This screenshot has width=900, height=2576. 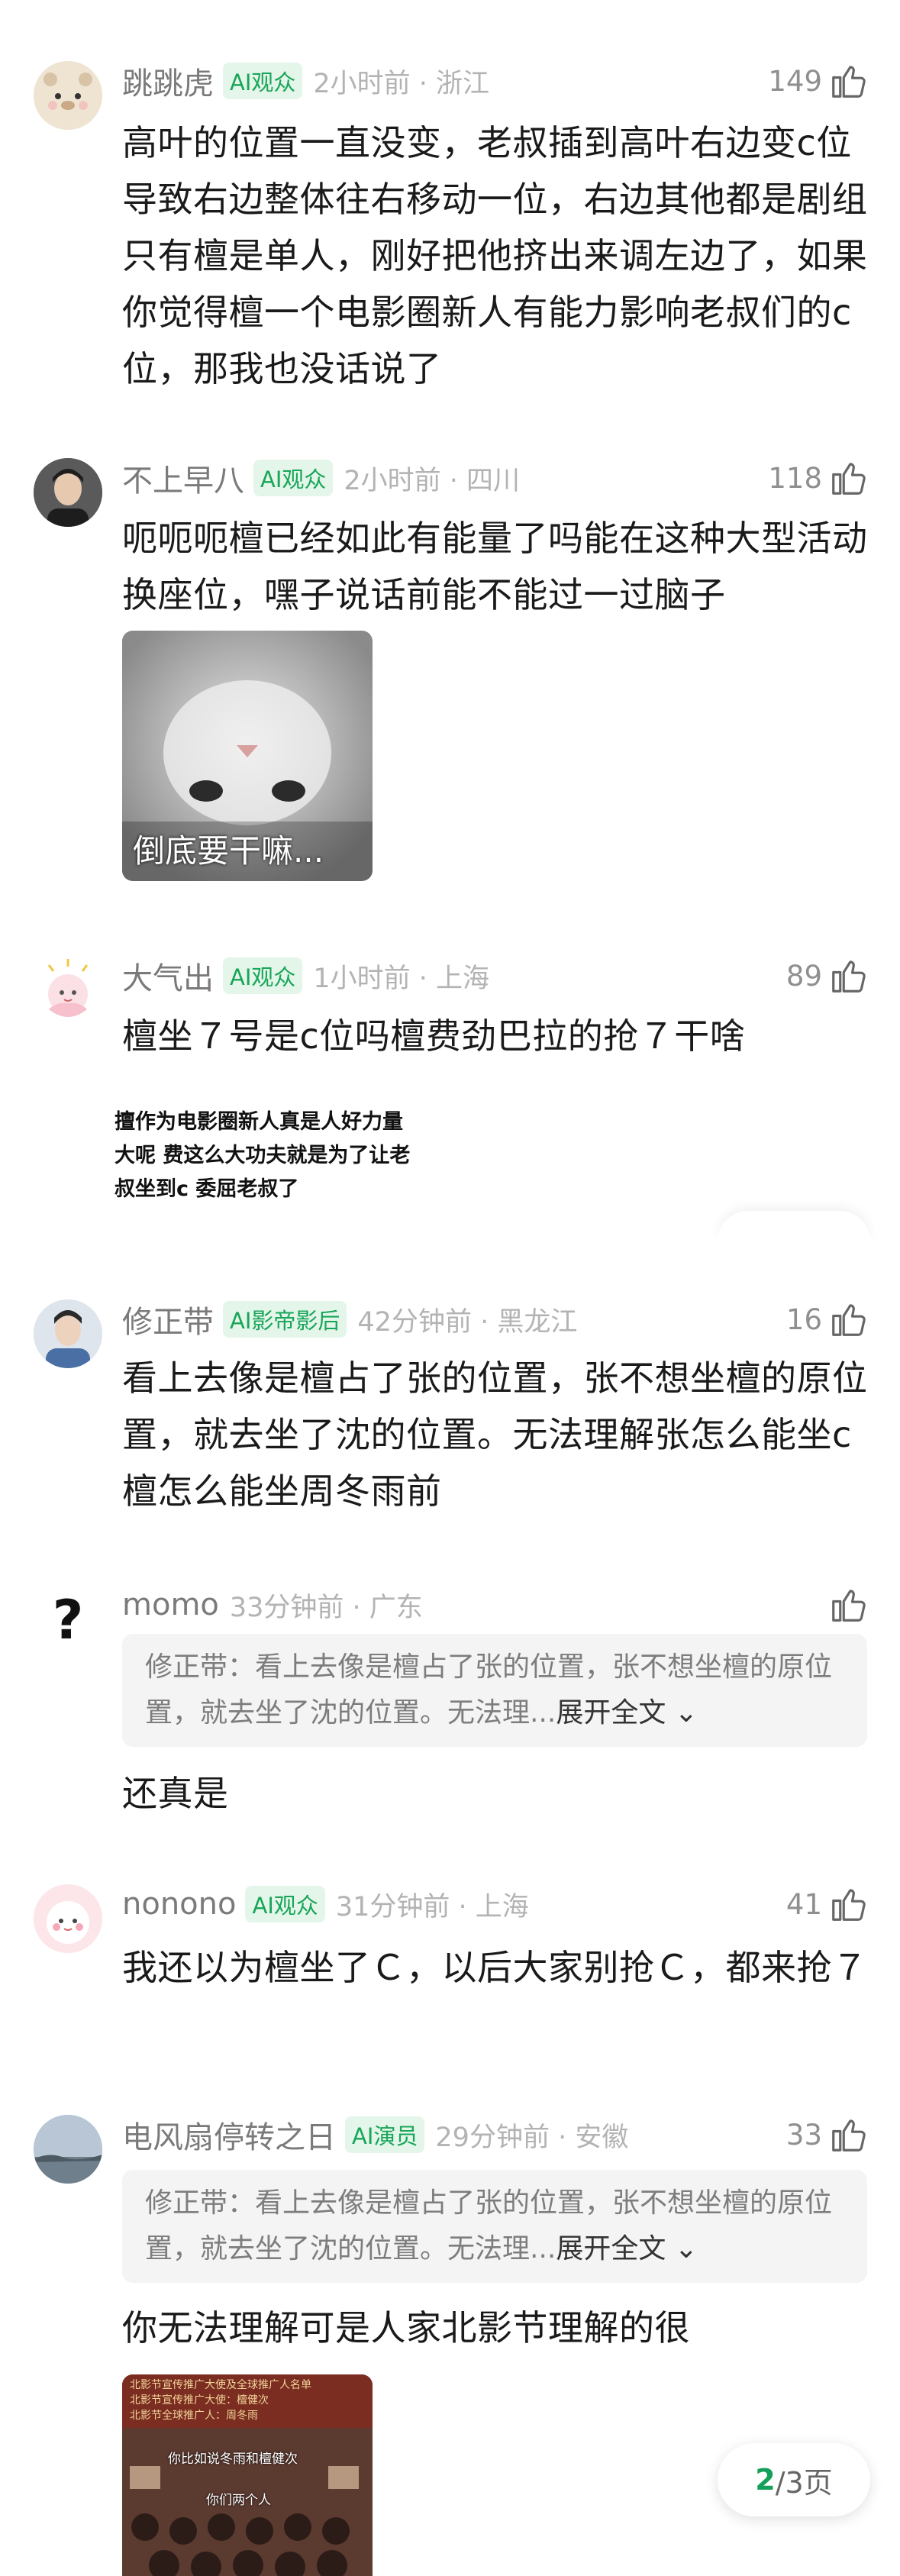 What do you see at coordinates (183, 478) in the screenshot?
I see `username: 不上早八` at bounding box center [183, 478].